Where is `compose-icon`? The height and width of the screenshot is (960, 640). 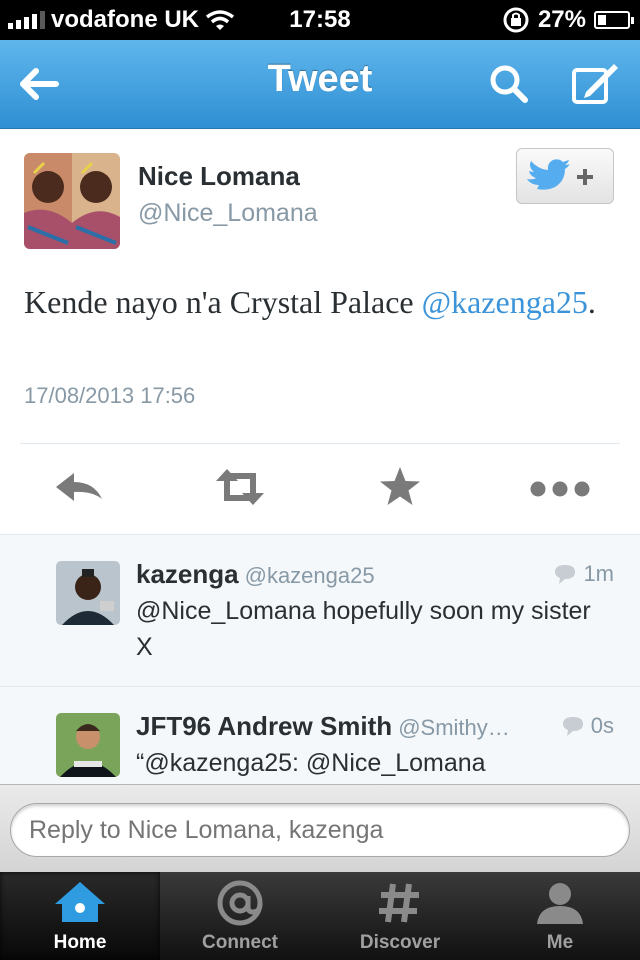
compose-icon is located at coordinates (595, 84).